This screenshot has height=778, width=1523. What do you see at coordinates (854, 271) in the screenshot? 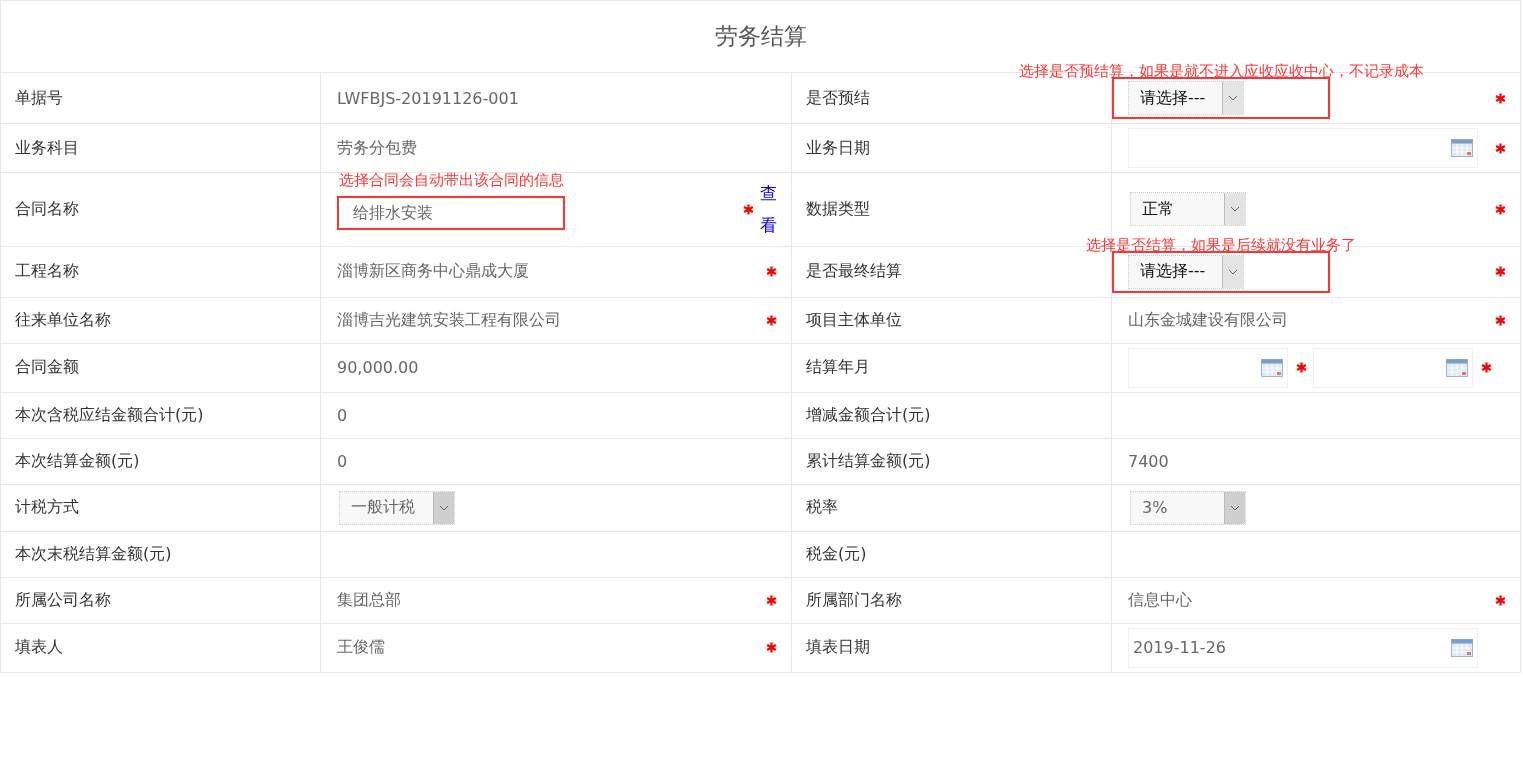
I see `field-label: 是否最终结算` at bounding box center [854, 271].